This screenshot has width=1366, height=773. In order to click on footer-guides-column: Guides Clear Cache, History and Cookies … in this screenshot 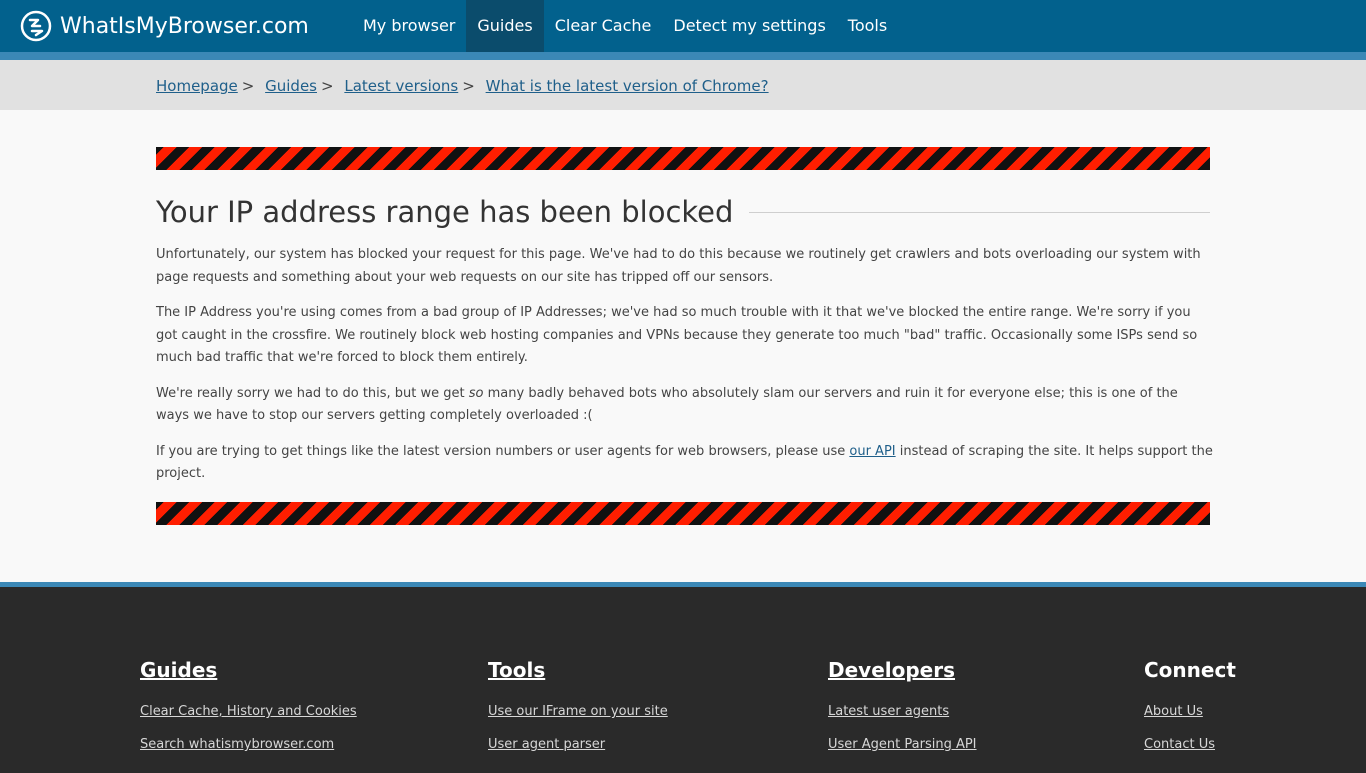, I will do `click(248, 713)`.